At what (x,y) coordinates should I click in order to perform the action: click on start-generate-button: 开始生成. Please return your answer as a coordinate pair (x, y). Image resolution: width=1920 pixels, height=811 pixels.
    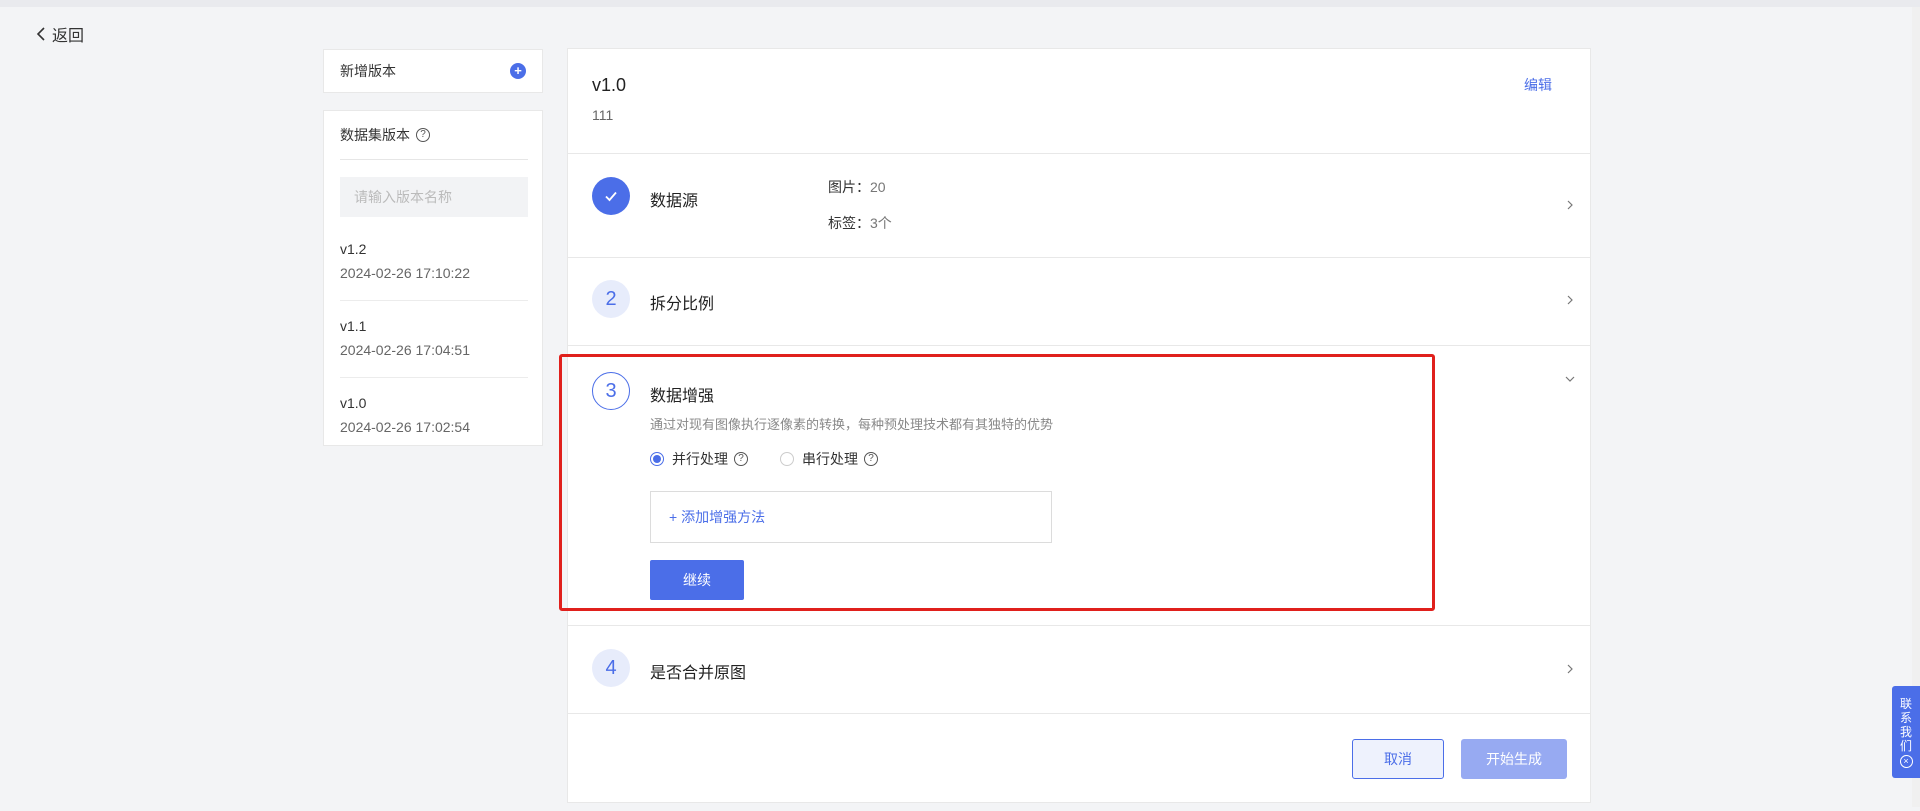
    Looking at the image, I should click on (1514, 759).